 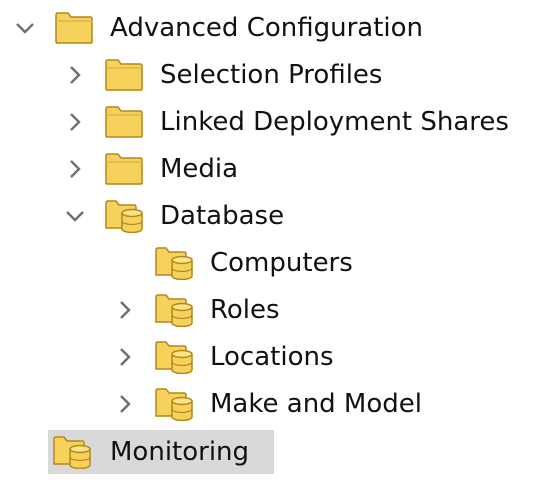 What do you see at coordinates (180, 452) in the screenshot?
I see `tree-item-label: Monitoring` at bounding box center [180, 452].